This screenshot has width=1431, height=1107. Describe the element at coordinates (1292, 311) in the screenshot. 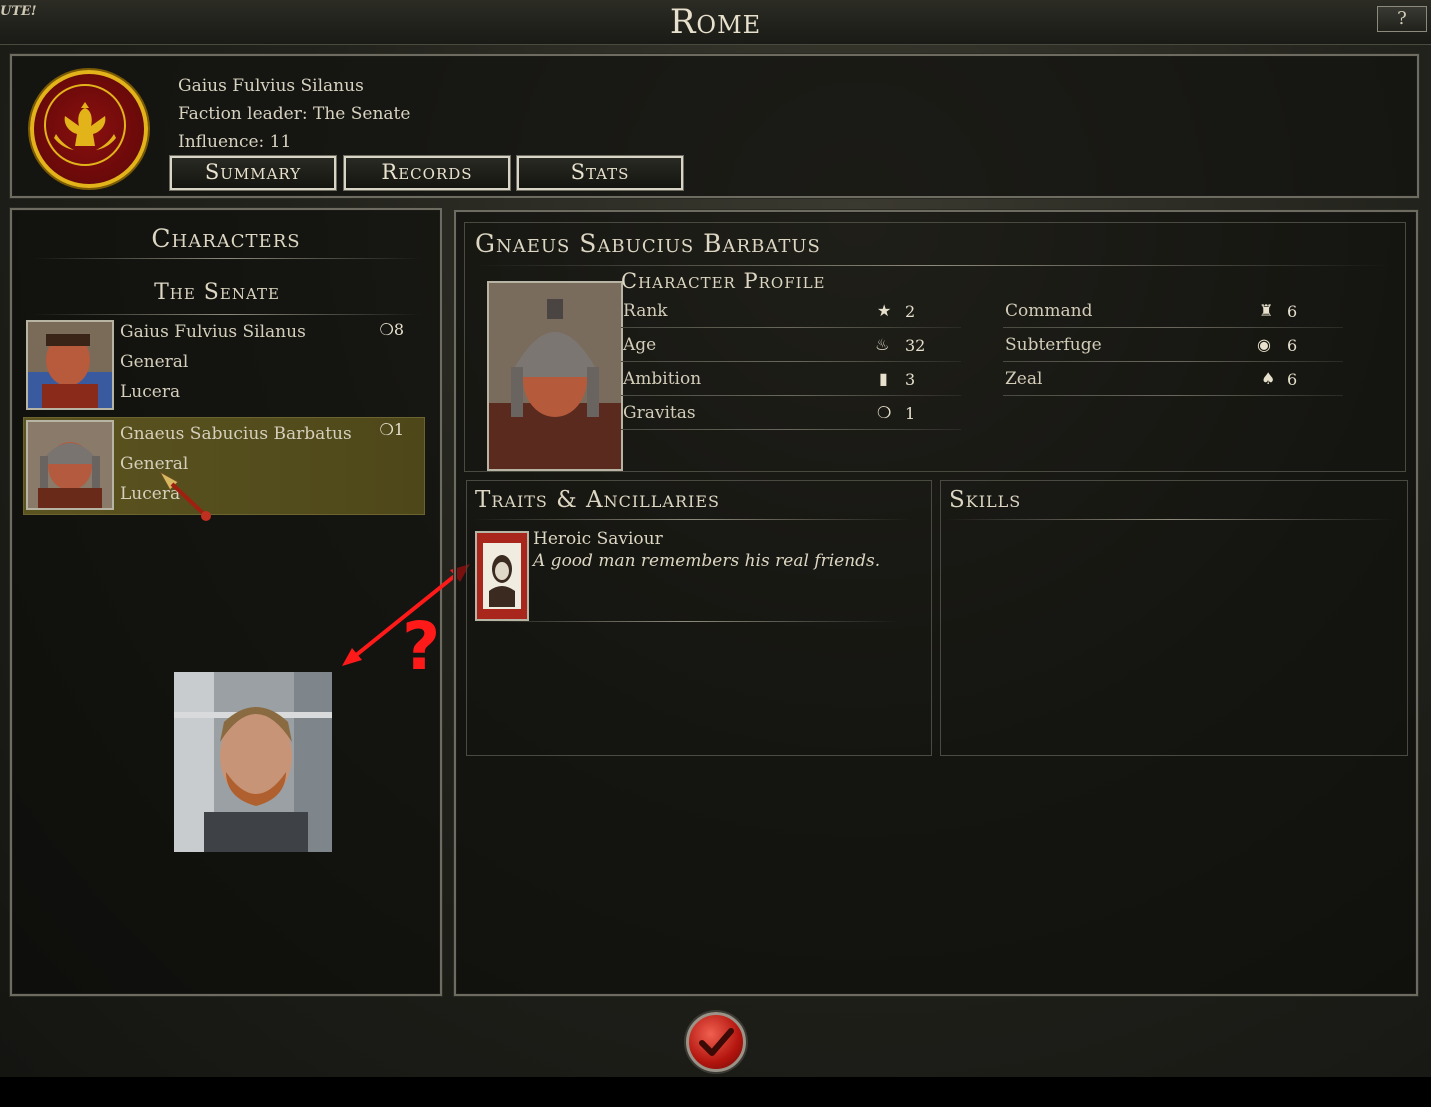

I see `stat-command-value: 6` at that location.